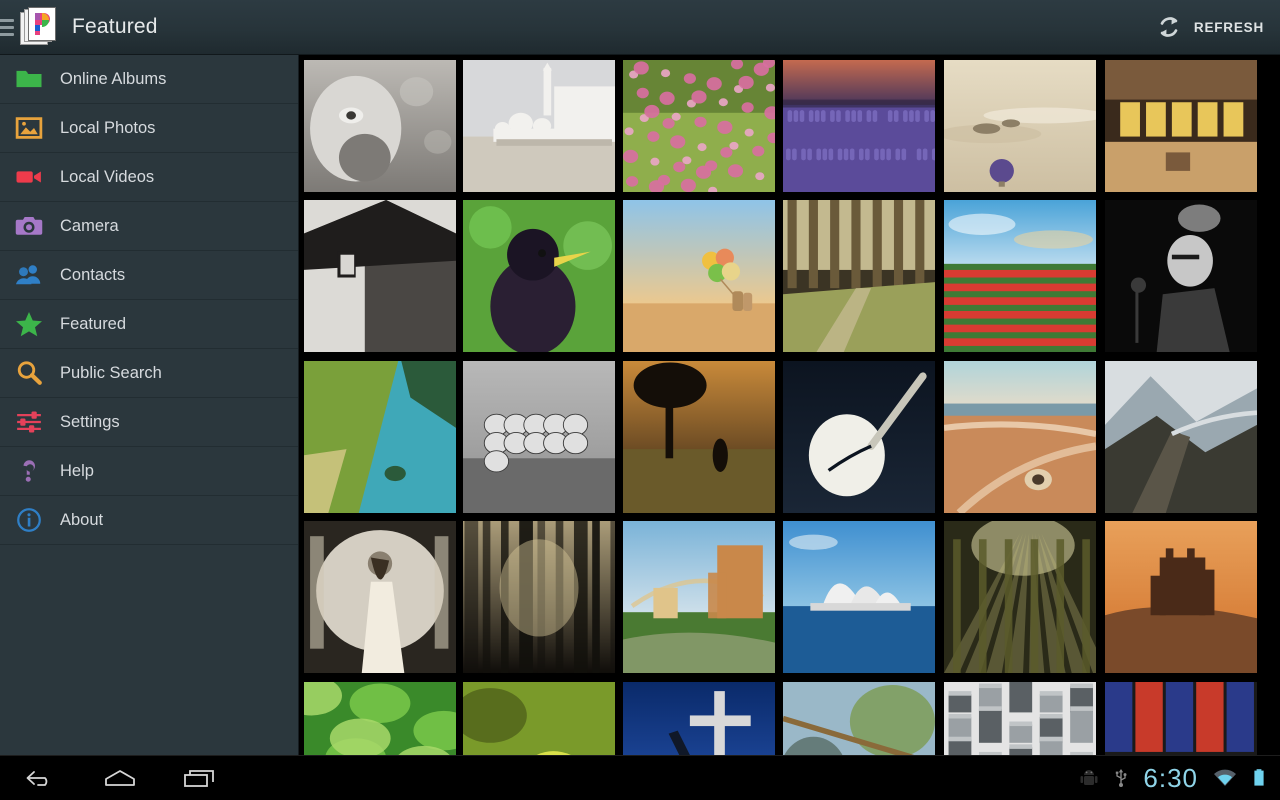  Describe the element at coordinates (107, 176) in the screenshot. I see `sidebar-item-label: Local Videos` at that location.